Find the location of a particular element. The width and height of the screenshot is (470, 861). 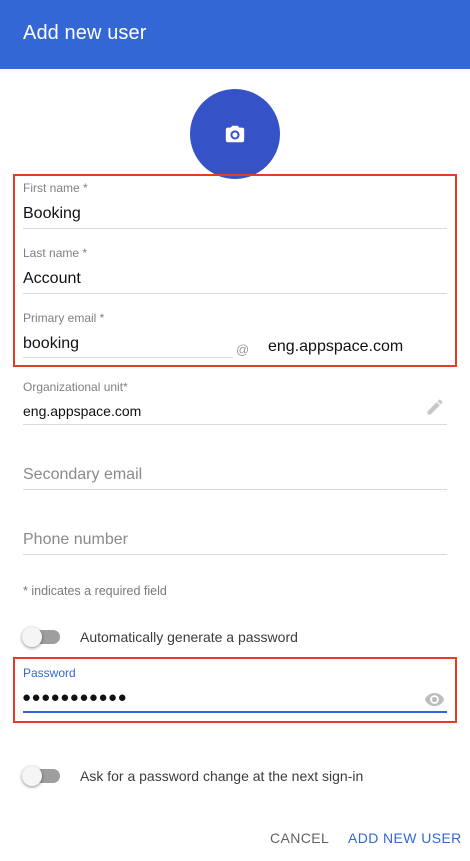

auto-password-toggle is located at coordinates (42, 637).